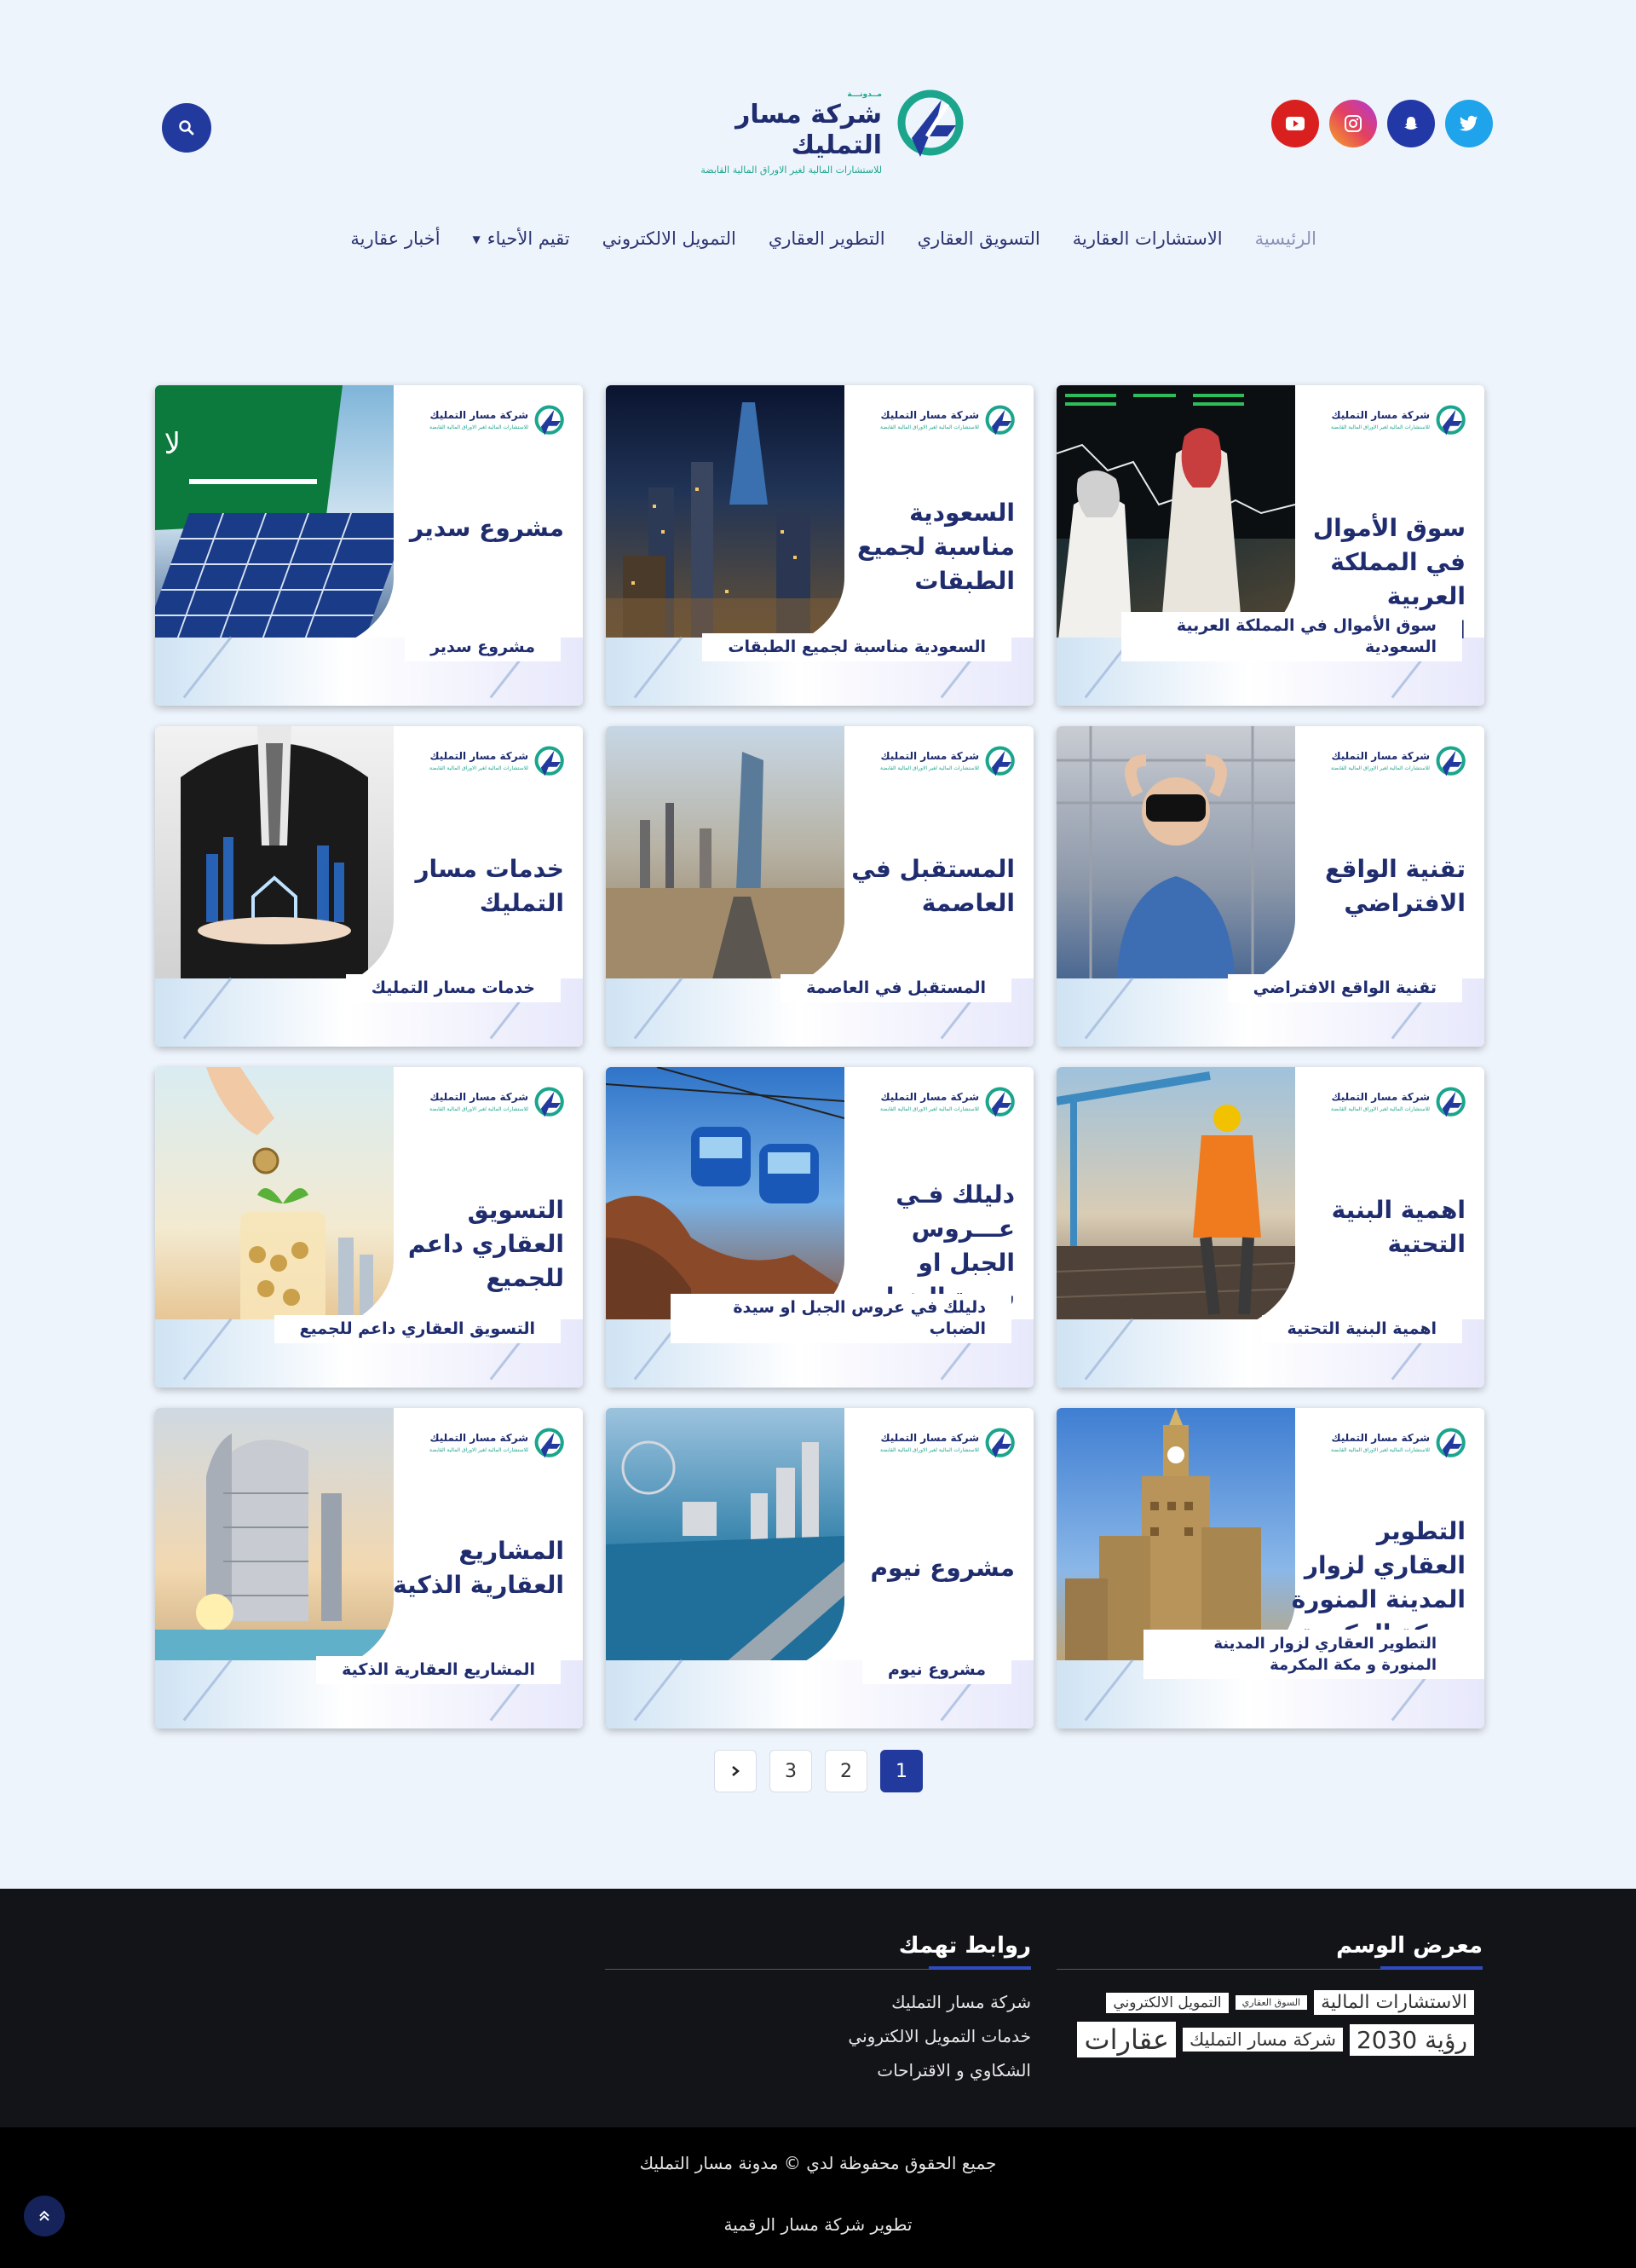 Image resolution: width=1636 pixels, height=2268 pixels. Describe the element at coordinates (1394, 2002) in the screenshot. I see `tag-item: الاستشارات المالية` at that location.